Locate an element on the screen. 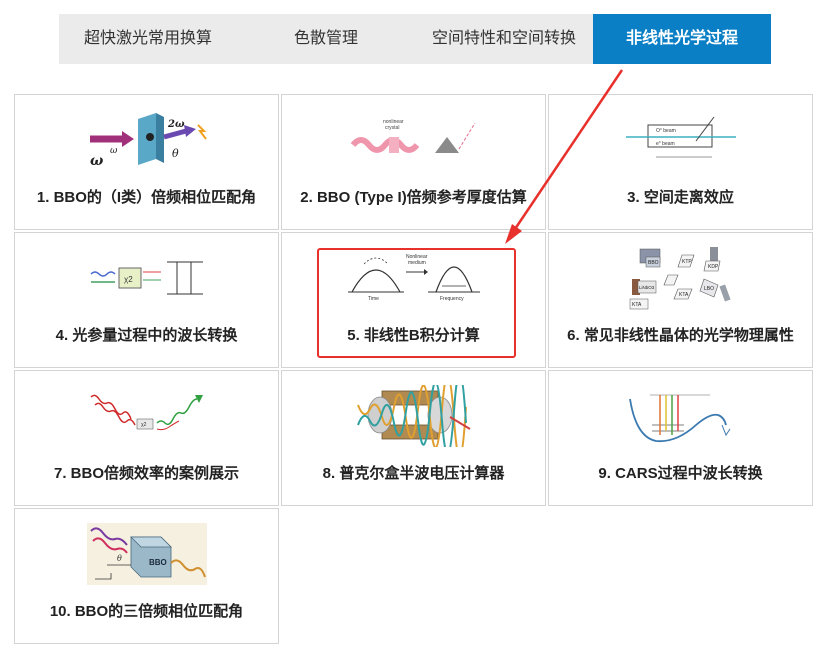  card-label: 10. BBO的三倍频相位匹配角 is located at coordinates (146, 611).